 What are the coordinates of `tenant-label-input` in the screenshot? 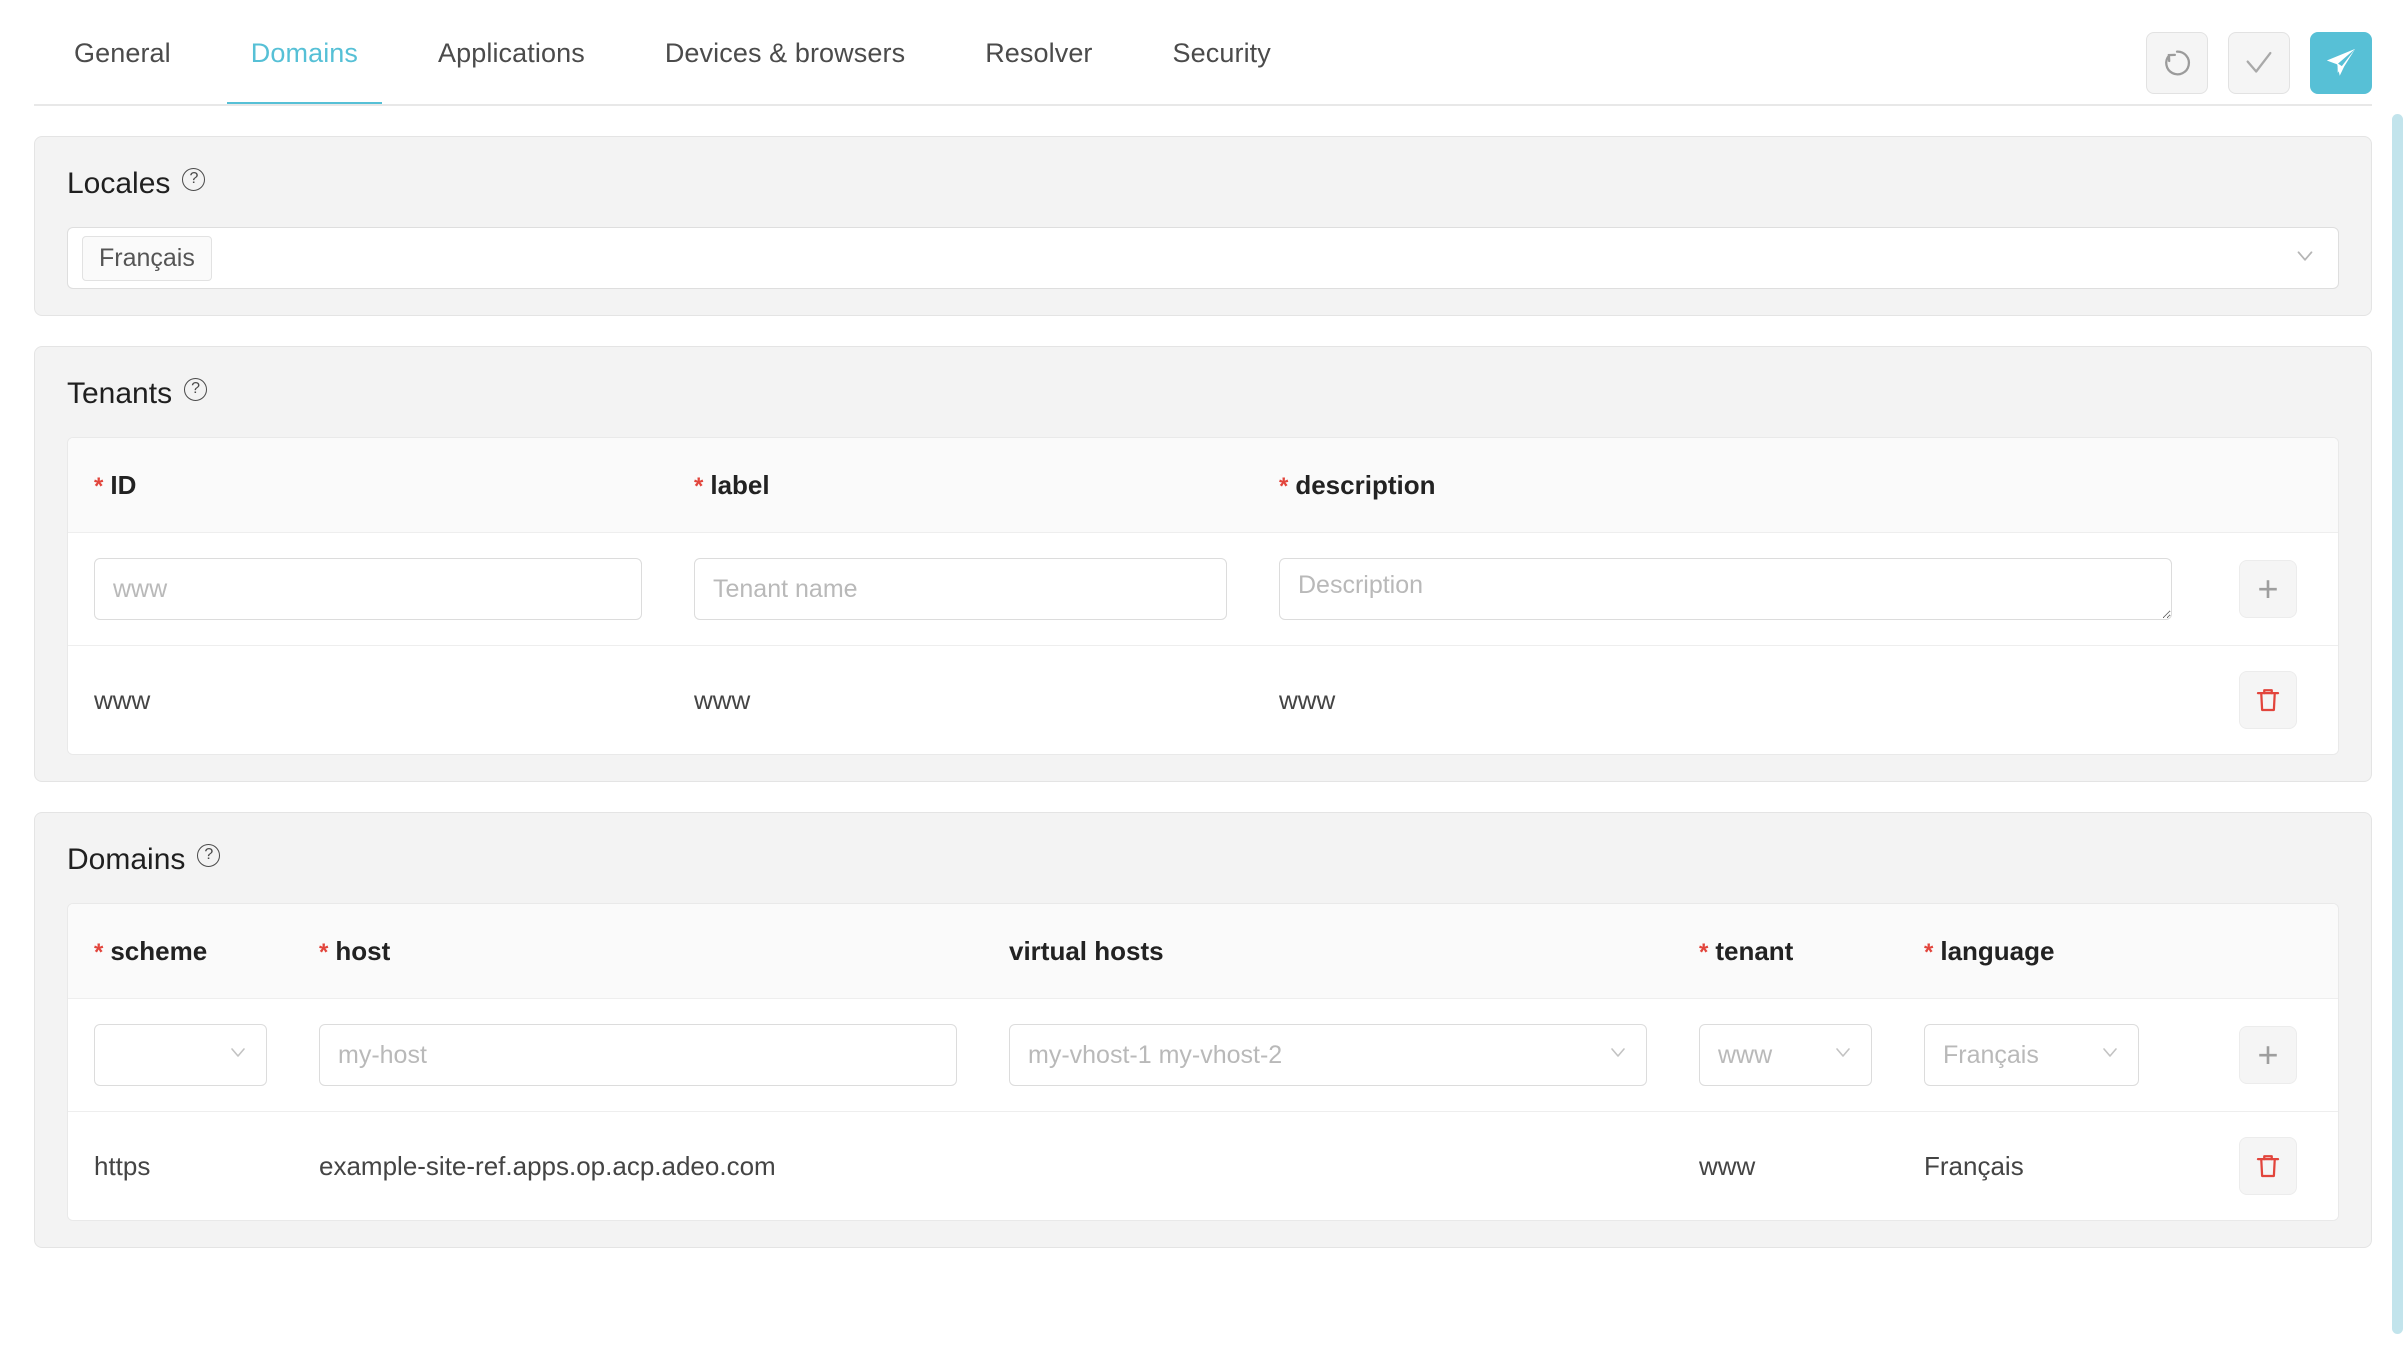 It's located at (960, 589).